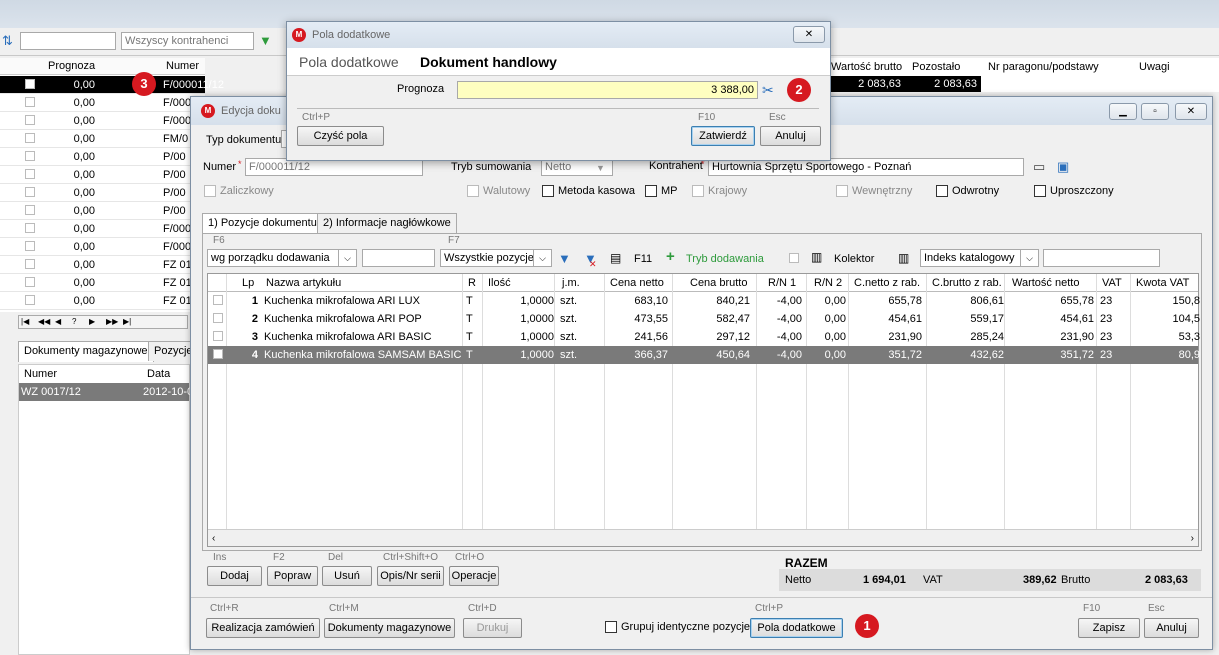 The image size is (1219, 655). Describe the element at coordinates (725, 259) in the screenshot. I see `tryb-dodawania-link: Tryb dodawania` at that location.